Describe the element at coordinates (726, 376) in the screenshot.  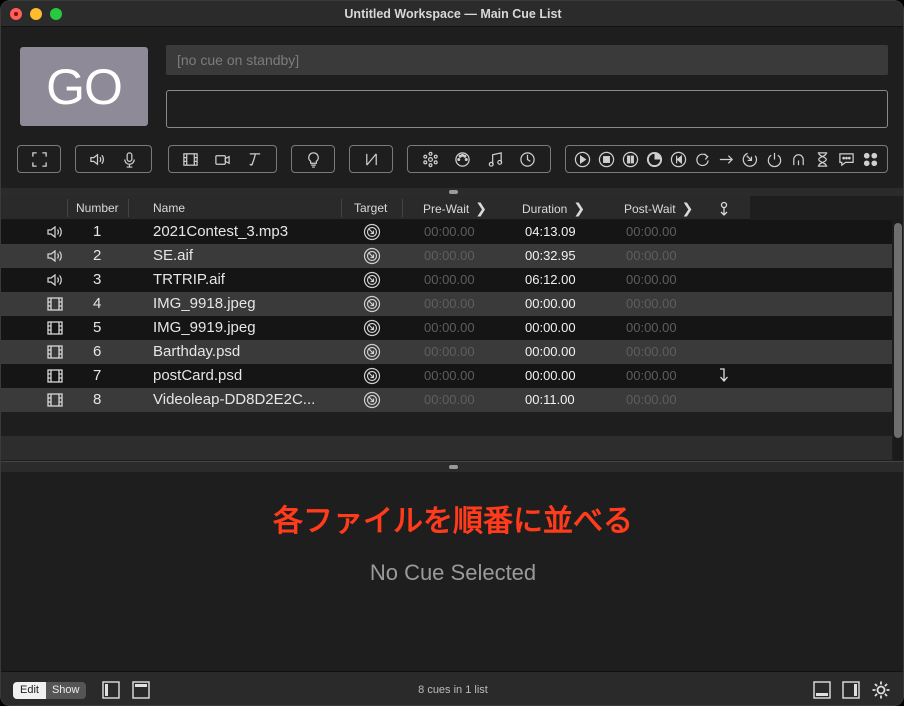
I see `auto-continue-icon` at that location.